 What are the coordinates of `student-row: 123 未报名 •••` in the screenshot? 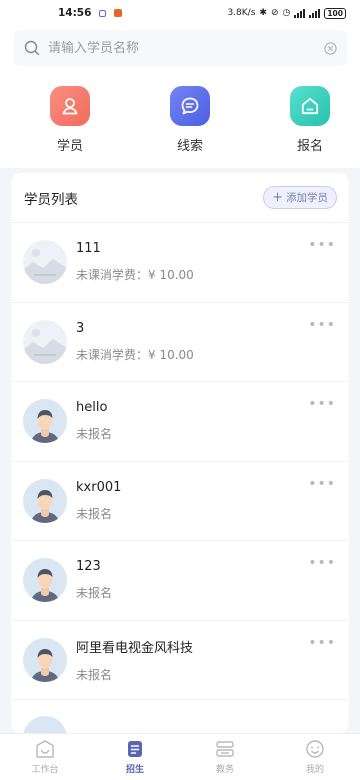 It's located at (180, 581).